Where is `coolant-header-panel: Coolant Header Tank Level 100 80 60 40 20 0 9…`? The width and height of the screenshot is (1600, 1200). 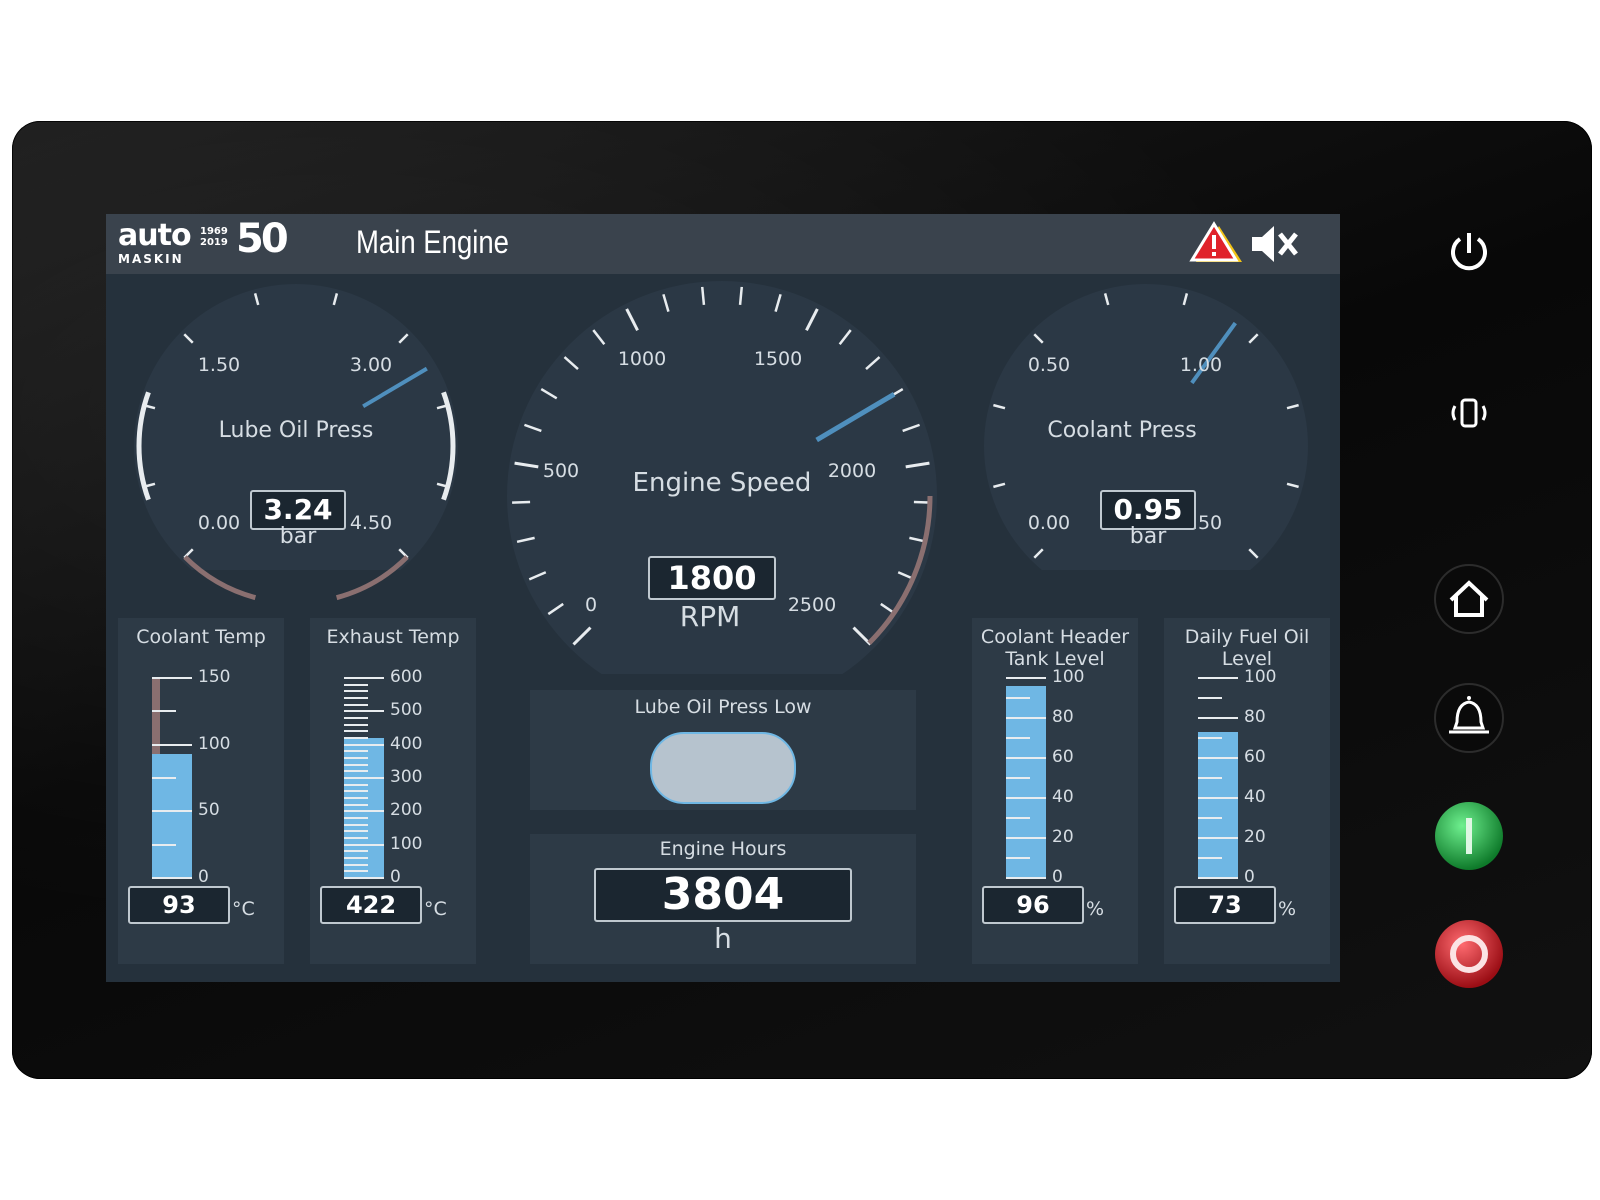
coolant-header-panel: Coolant Header Tank Level 100 80 60 40 20 0 9… is located at coordinates (1055, 791).